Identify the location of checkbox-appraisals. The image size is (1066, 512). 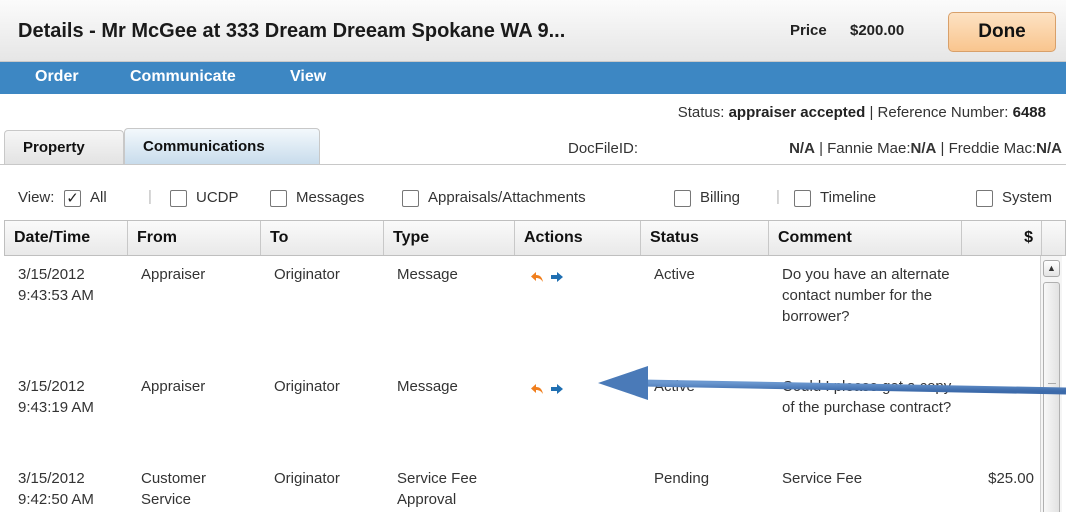
(410, 198).